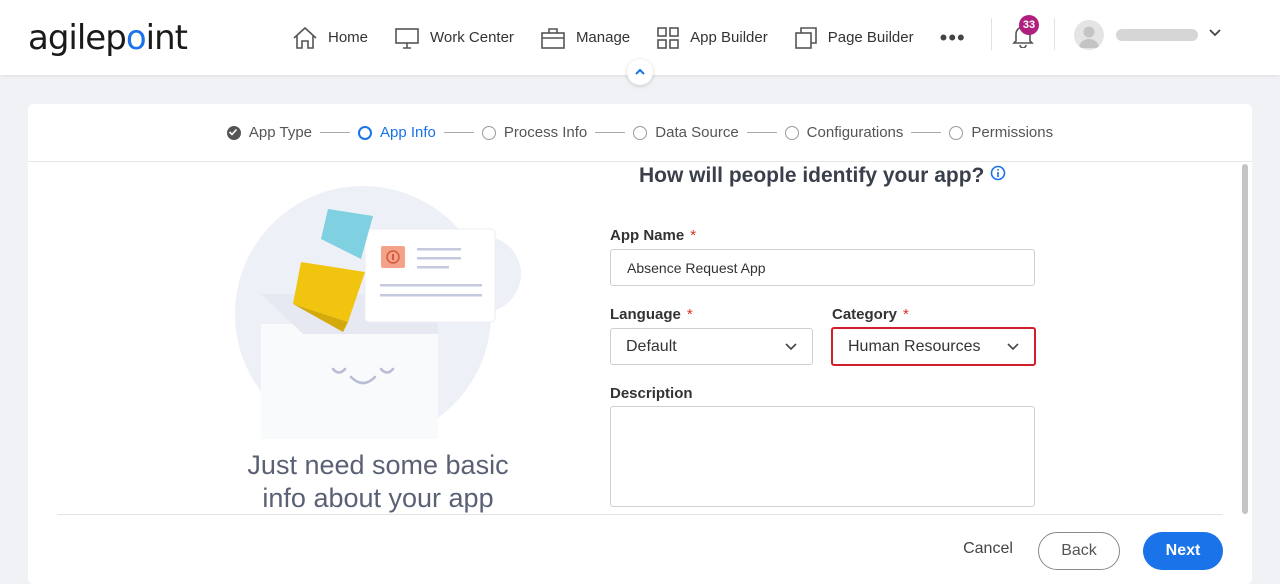 The height and width of the screenshot is (584, 1280). I want to click on category-label: Category *, so click(870, 314).